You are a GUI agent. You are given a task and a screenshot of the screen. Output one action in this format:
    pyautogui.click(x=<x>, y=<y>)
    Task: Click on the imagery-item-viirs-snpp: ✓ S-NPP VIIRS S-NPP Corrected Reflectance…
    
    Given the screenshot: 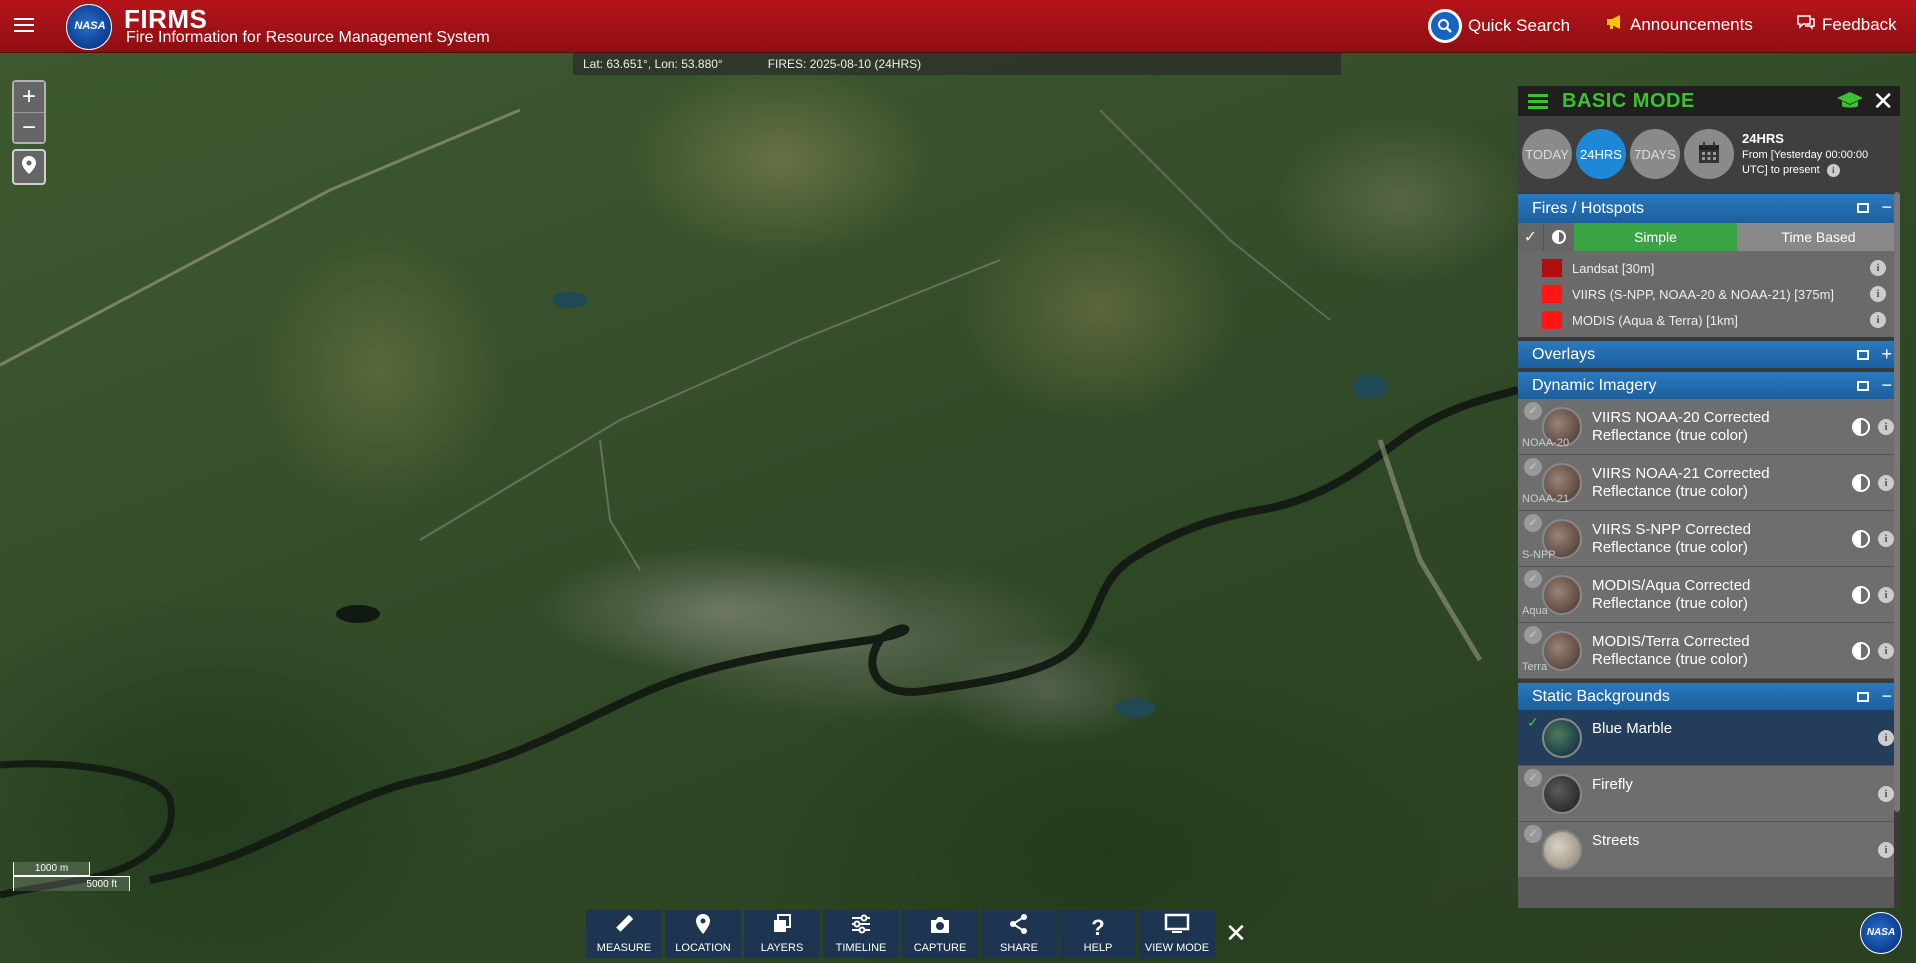 What is the action you would take?
    pyautogui.click(x=1709, y=539)
    